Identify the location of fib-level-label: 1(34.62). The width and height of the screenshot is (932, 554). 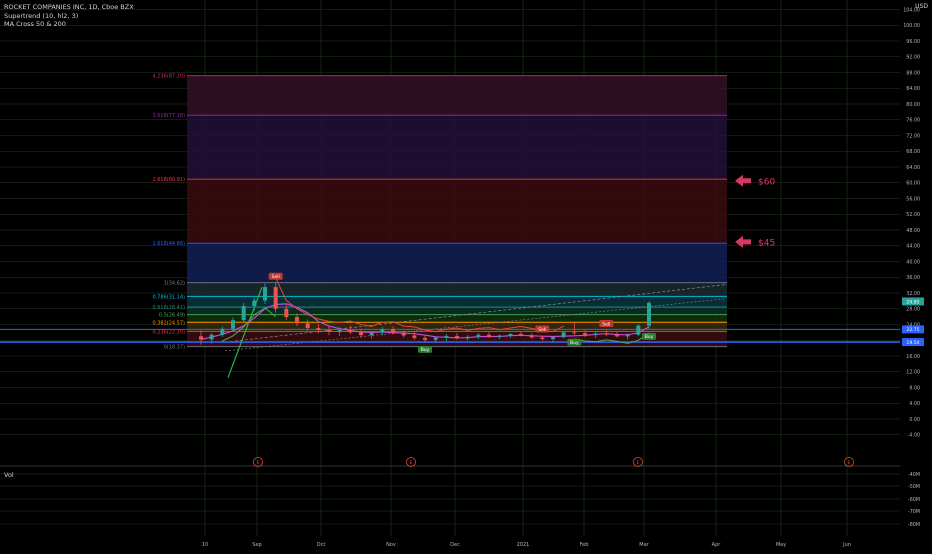
(174, 284).